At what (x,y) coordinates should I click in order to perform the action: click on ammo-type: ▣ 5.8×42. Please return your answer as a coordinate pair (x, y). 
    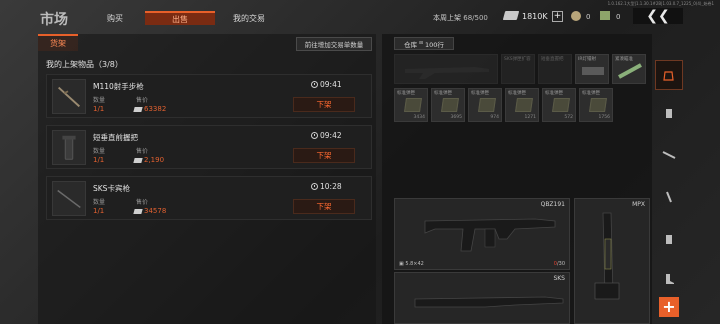
    Looking at the image, I should click on (411, 264).